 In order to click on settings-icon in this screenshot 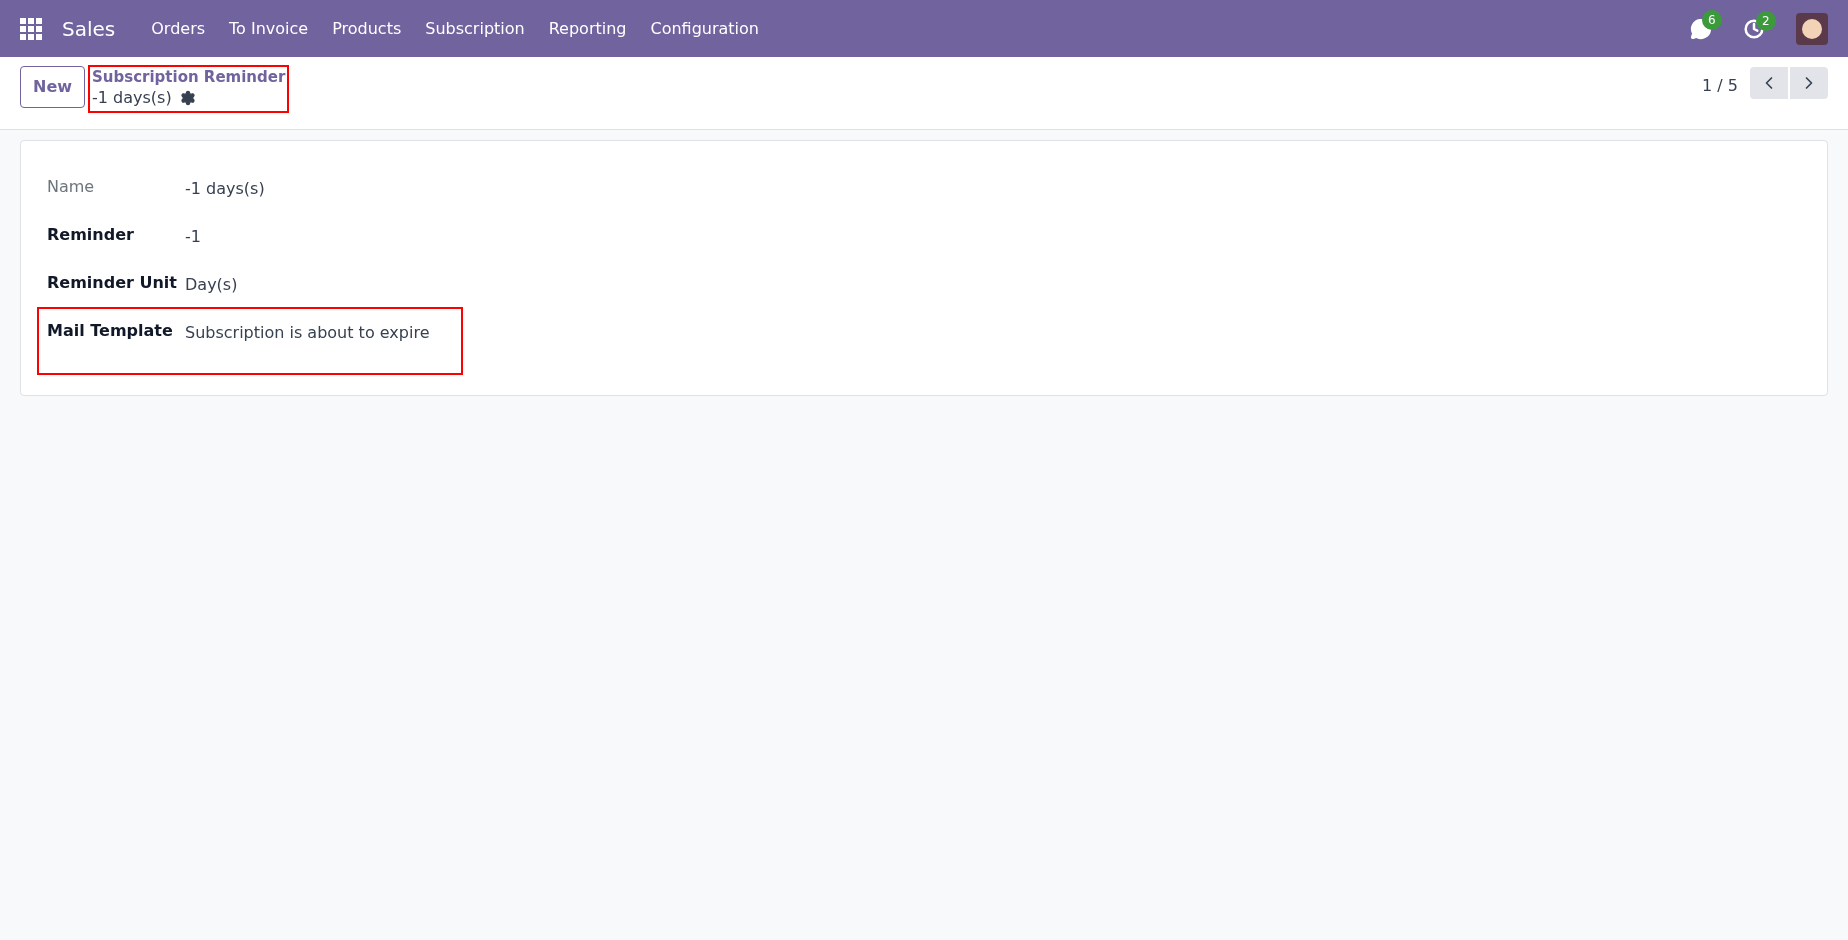, I will do `click(187, 98)`.